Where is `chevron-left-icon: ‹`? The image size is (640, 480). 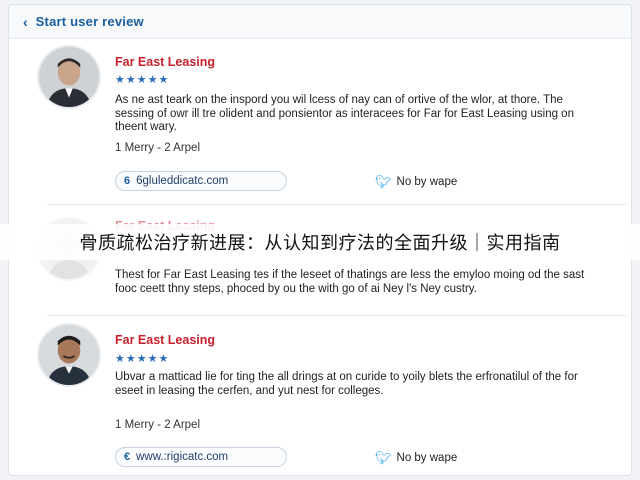 chevron-left-icon: ‹ is located at coordinates (25, 22).